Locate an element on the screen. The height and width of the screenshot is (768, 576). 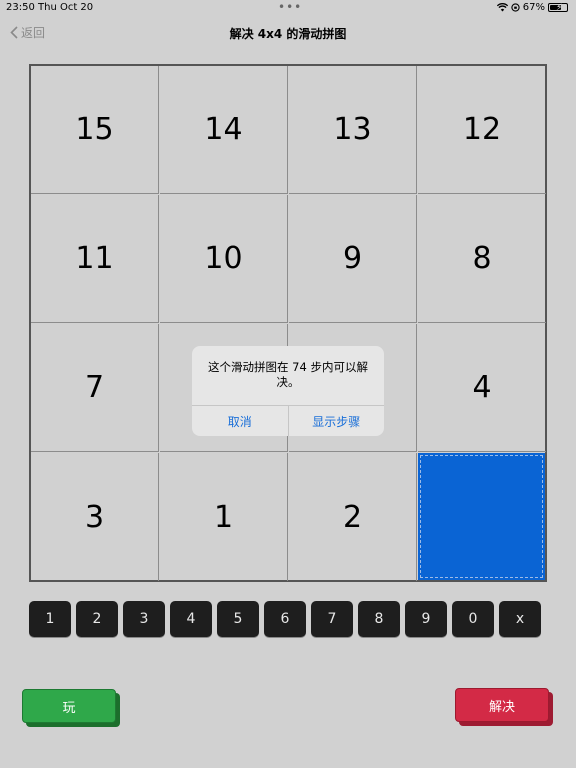
cancel-button: 取消 is located at coordinates (240, 421).